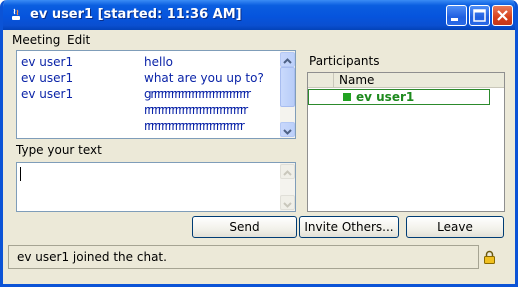 The height and width of the screenshot is (287, 518). What do you see at coordinates (243, 257) in the screenshot?
I see `status-bar: ev user1 joined the chat.` at bounding box center [243, 257].